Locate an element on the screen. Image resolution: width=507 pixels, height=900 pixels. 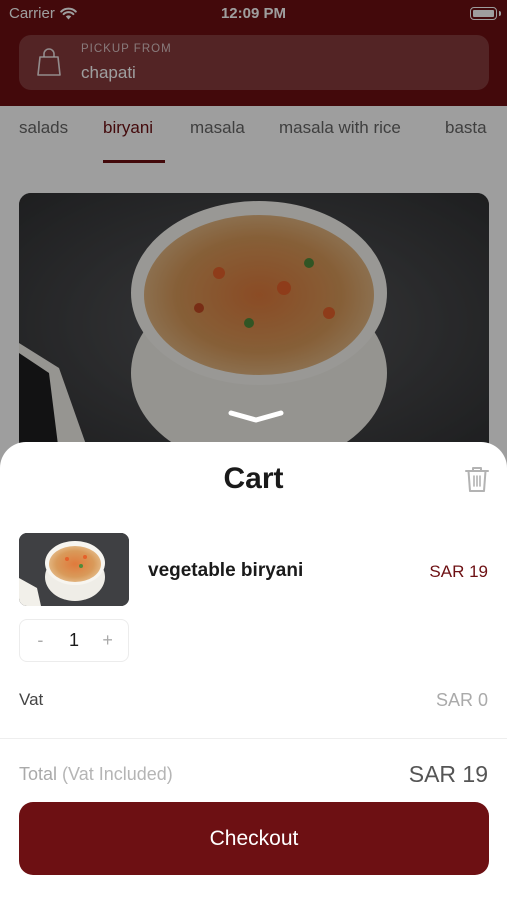
divider is located at coordinates (253, 738).